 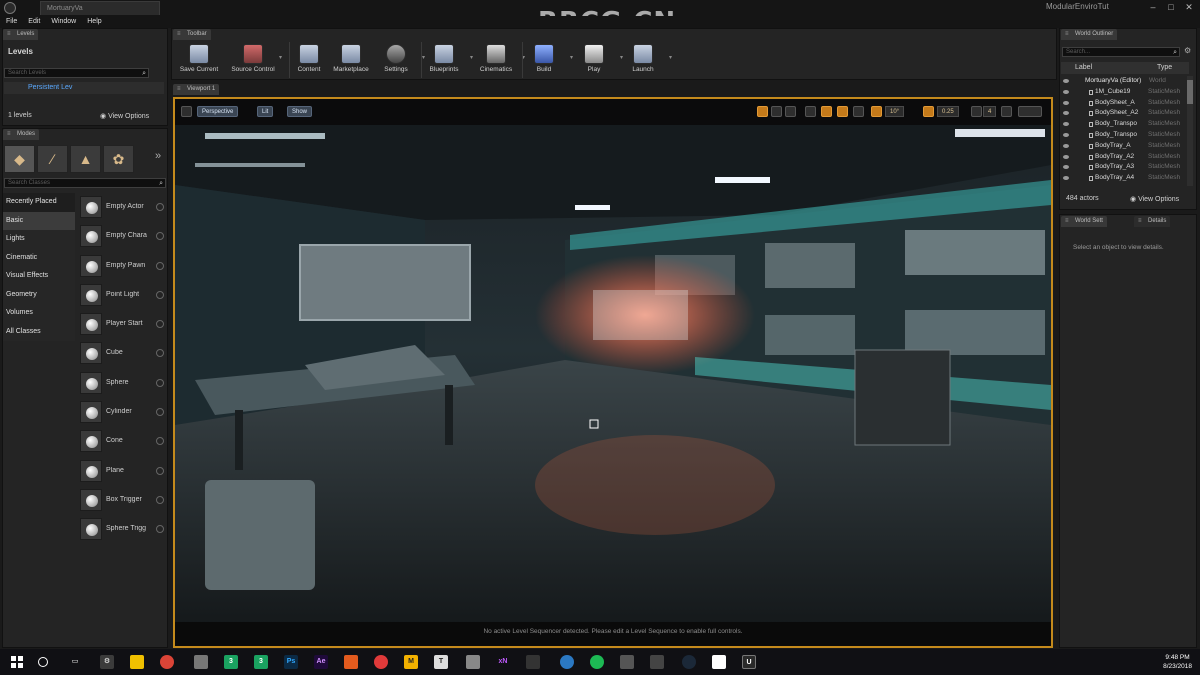 What do you see at coordinates (33, 22) in the screenshot?
I see `menu-edit: Edit` at bounding box center [33, 22].